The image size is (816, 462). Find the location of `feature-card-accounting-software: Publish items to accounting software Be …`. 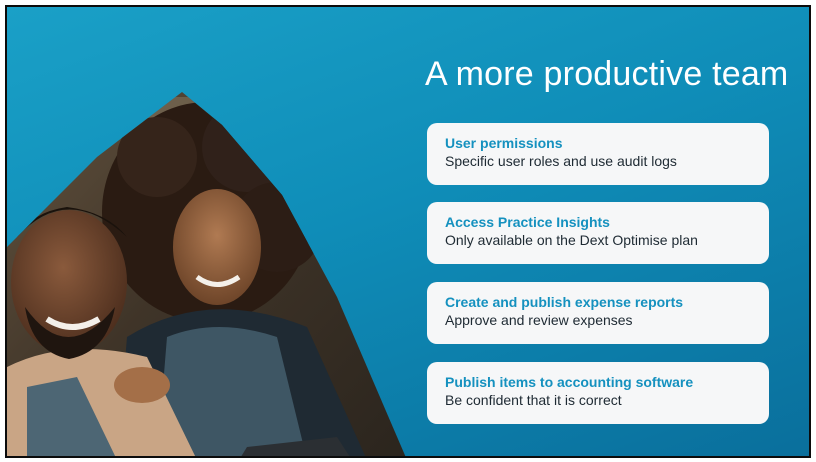

feature-card-accounting-software: Publish items to accounting software Be … is located at coordinates (598, 393).